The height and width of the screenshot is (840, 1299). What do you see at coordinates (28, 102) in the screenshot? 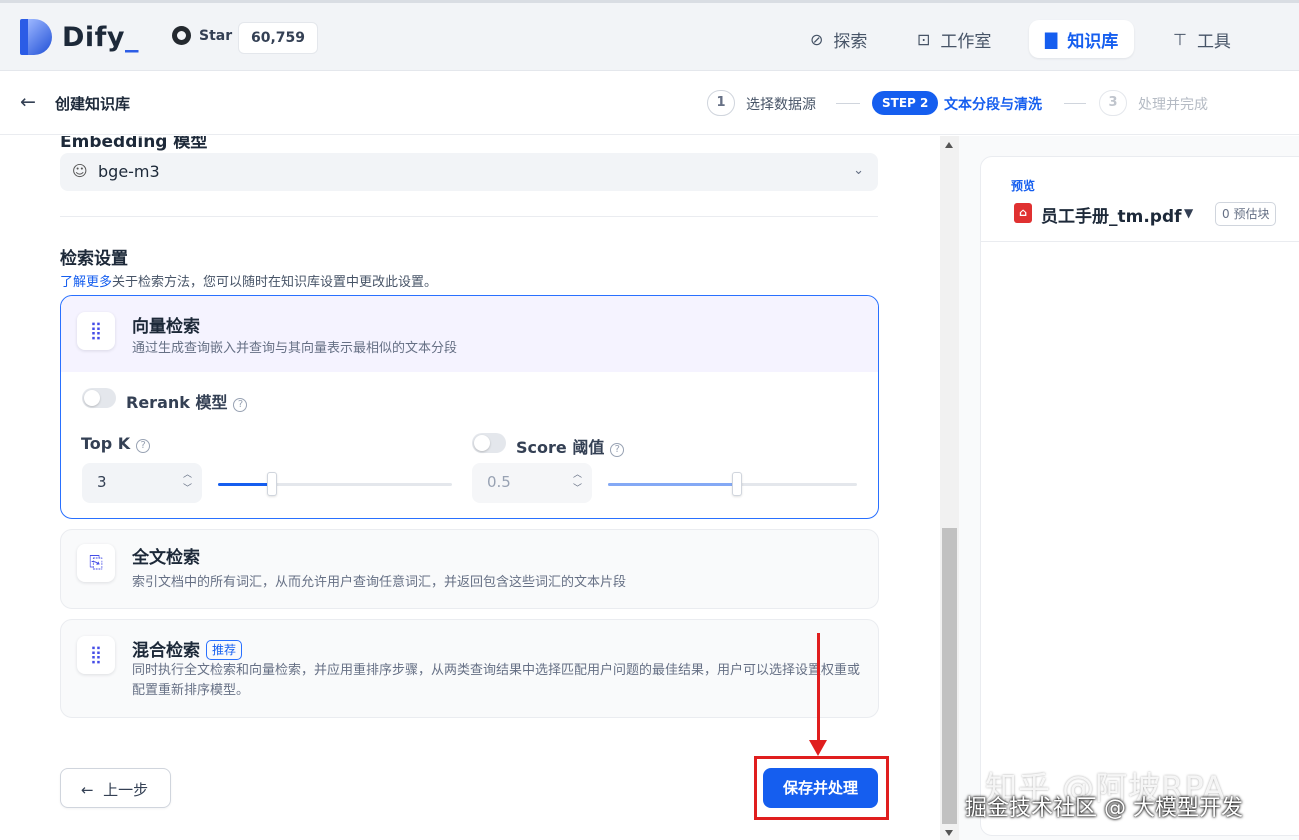
I see `back-arrow-icon: ←` at bounding box center [28, 102].